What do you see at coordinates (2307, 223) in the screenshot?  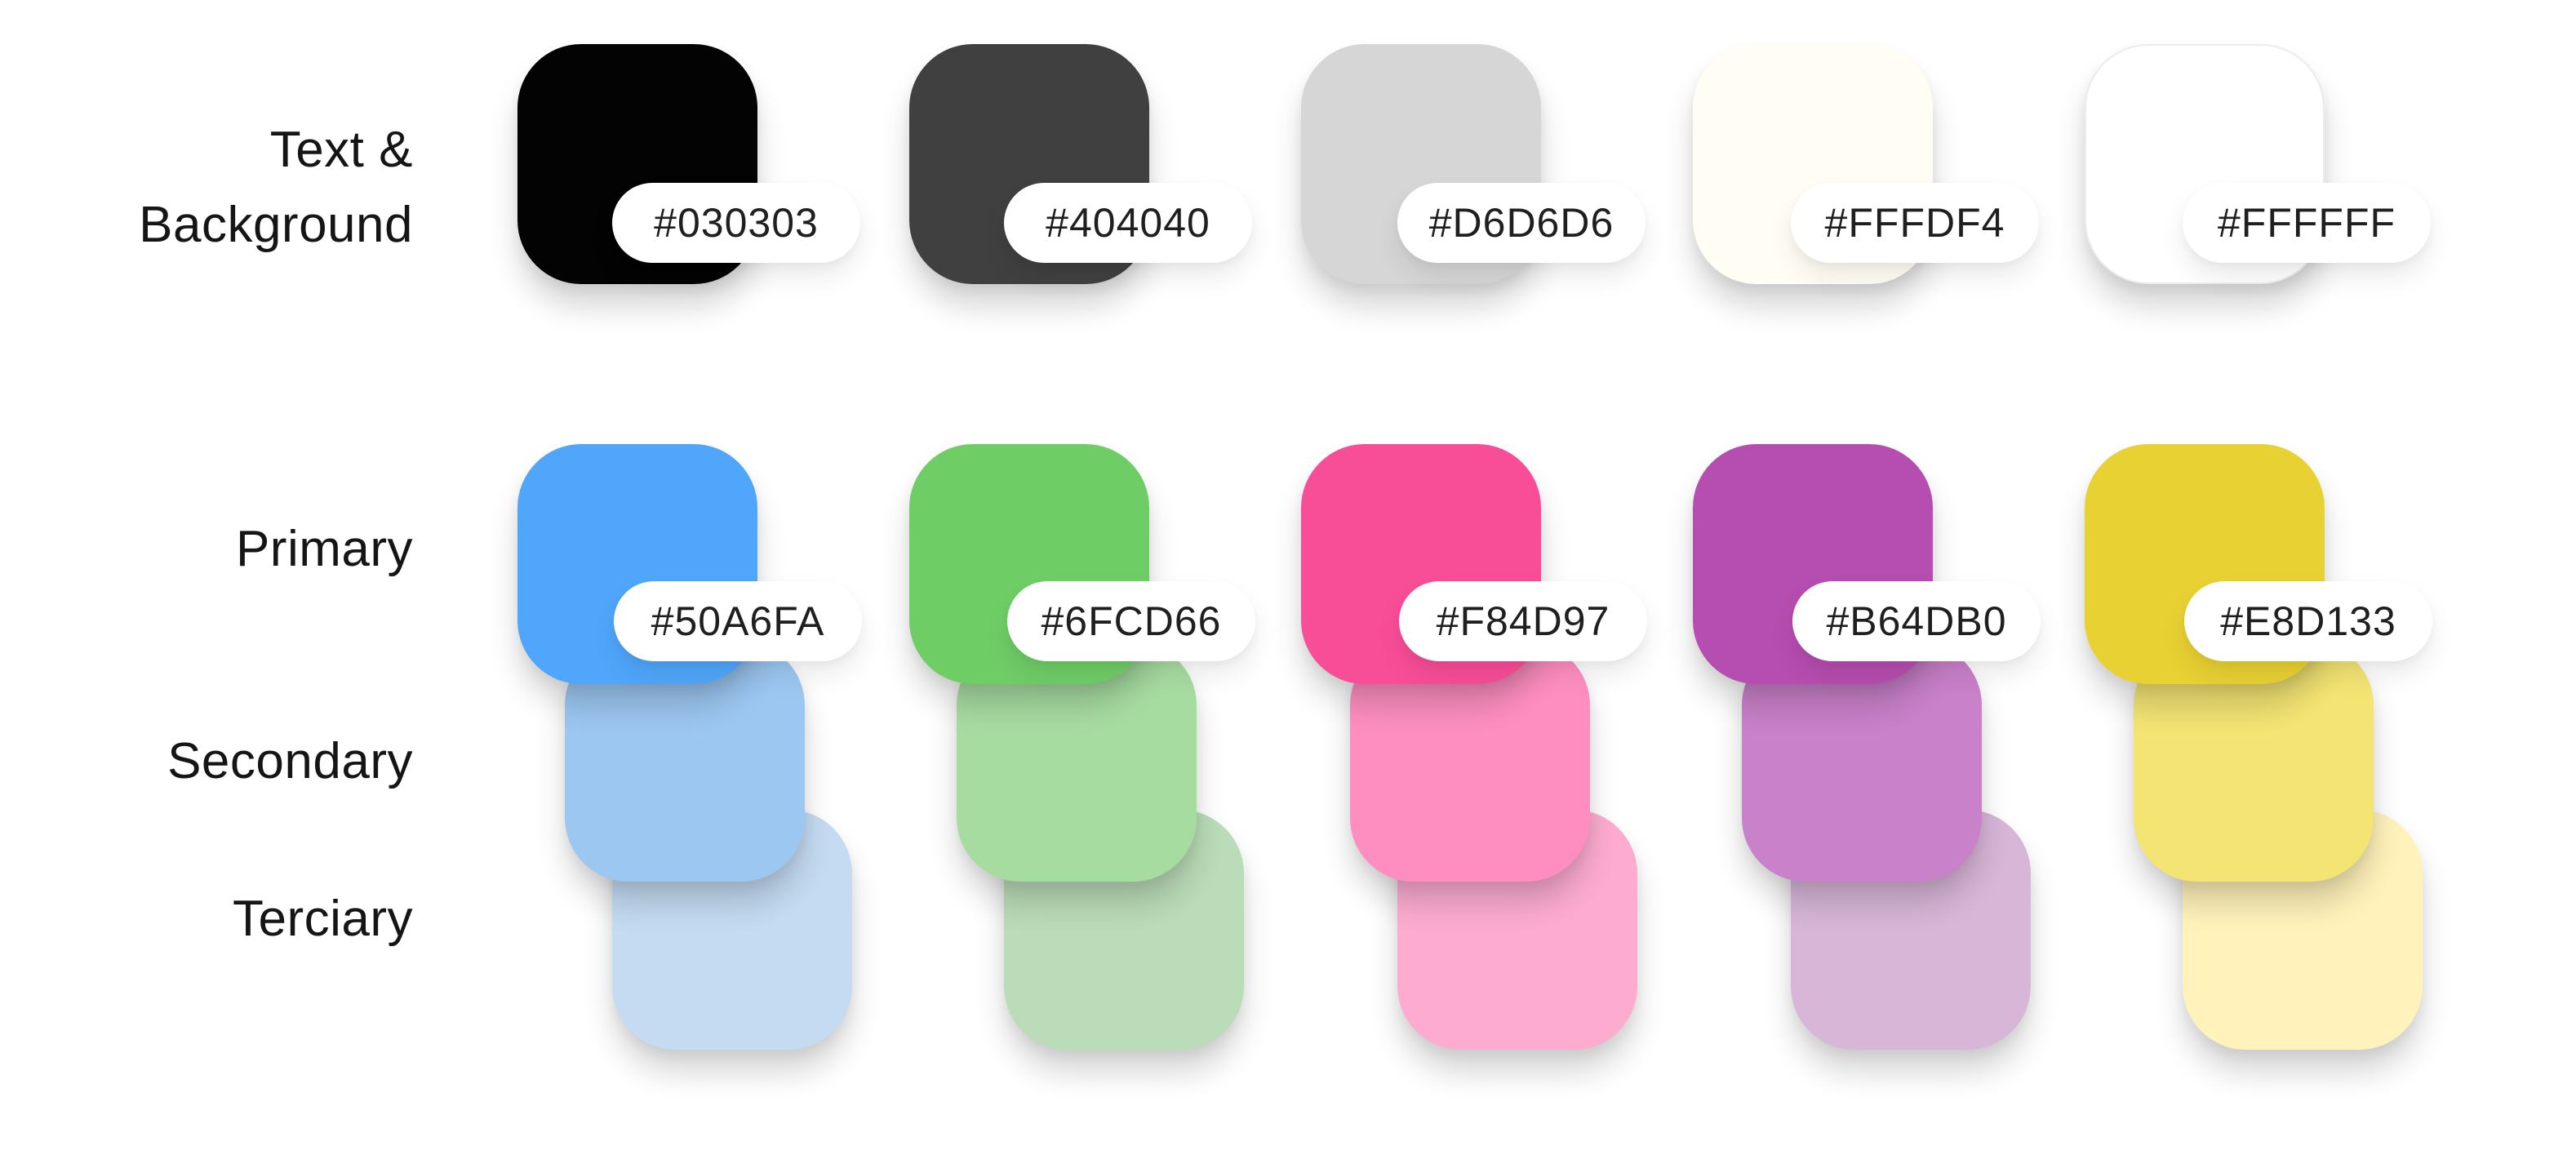 I see `neutral-hex-white: #FFFFFF` at bounding box center [2307, 223].